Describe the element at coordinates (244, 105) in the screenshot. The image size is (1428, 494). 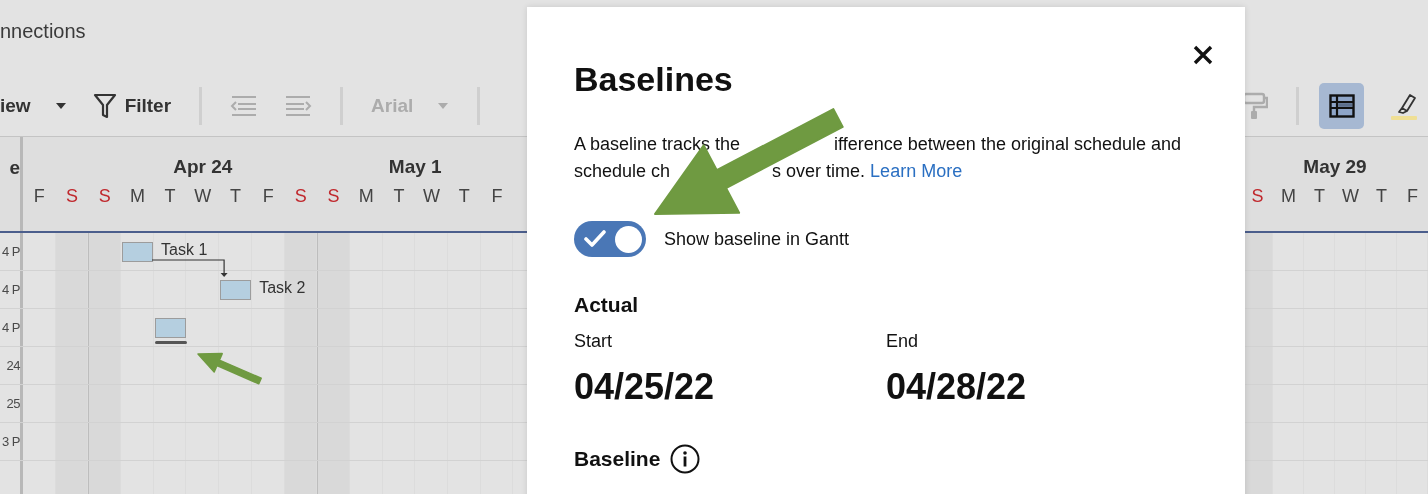
I see `outdent-icon` at that location.